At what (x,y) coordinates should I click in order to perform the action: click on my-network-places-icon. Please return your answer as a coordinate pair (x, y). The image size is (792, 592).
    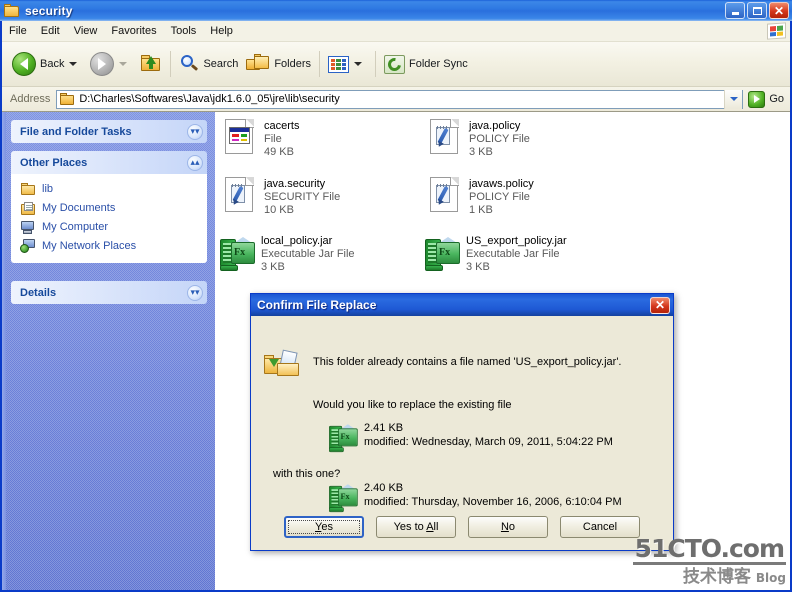
    Looking at the image, I should click on (28, 246).